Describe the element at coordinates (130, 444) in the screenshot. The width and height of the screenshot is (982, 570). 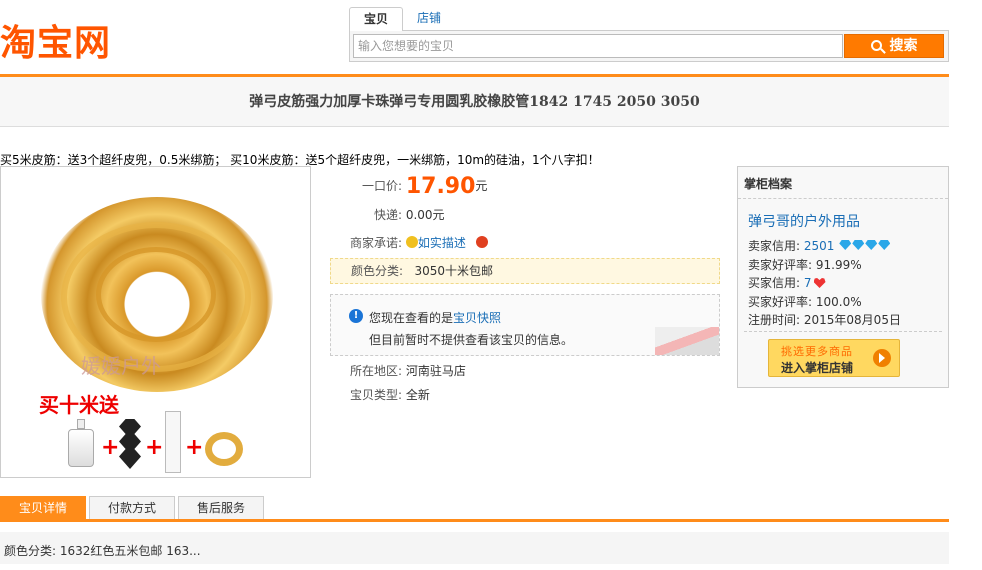
I see `kit-pouch` at that location.